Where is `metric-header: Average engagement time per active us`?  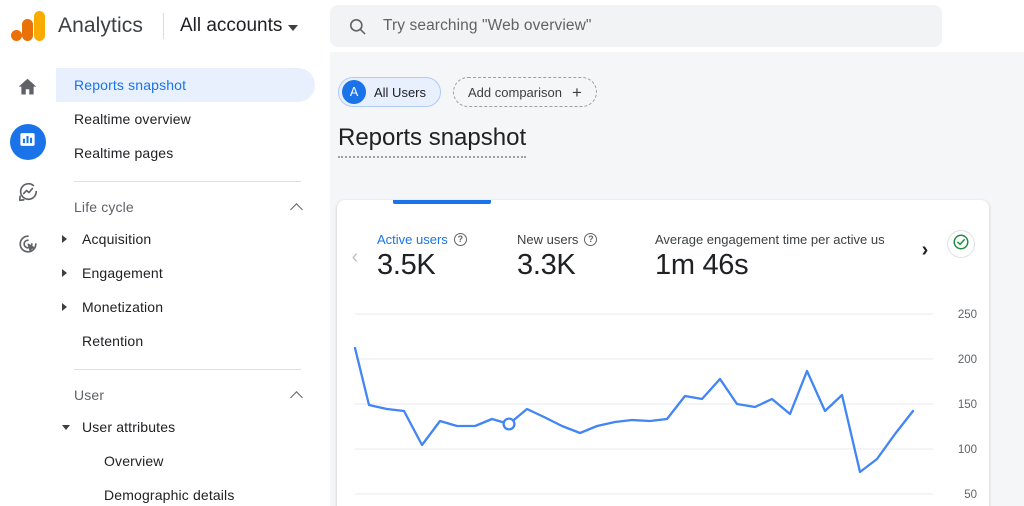
metric-header: Average engagement time per active us is located at coordinates (785, 239).